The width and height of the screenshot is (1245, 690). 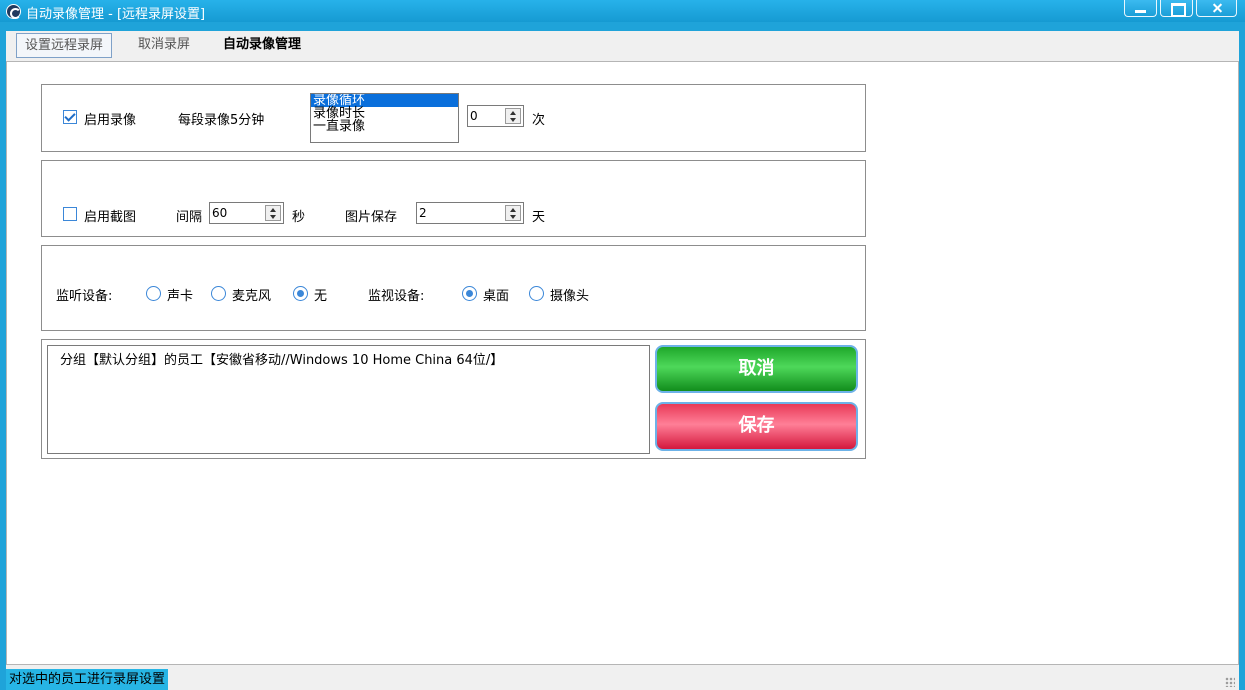 What do you see at coordinates (384, 118) in the screenshot?
I see `record-mode-listbox: 录像循环 录像时长 一直录像` at bounding box center [384, 118].